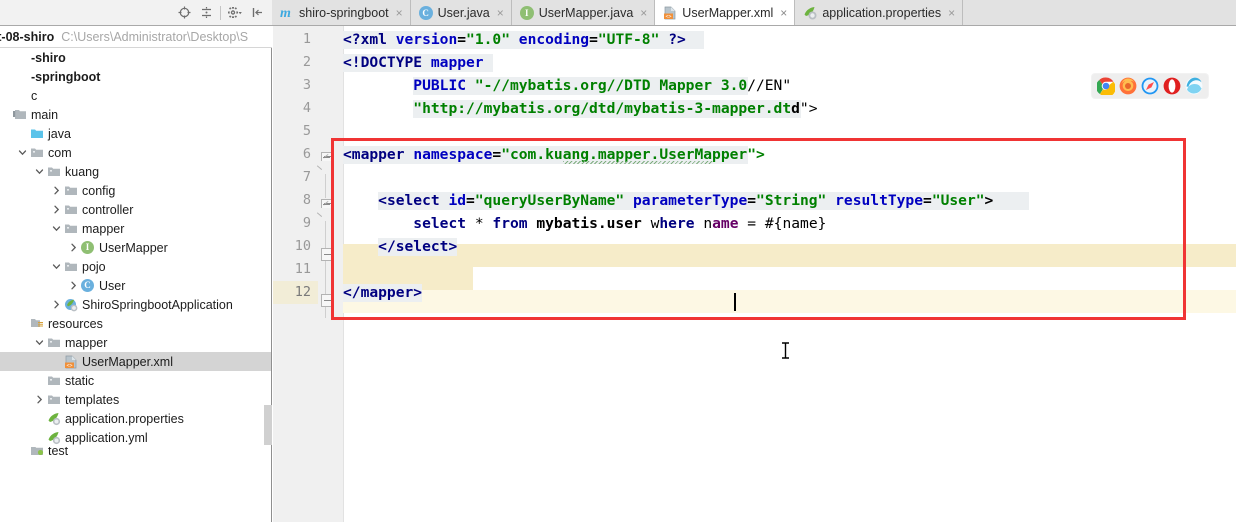  I want to click on tree-item-usermapper: I UserMapper, so click(135, 247).